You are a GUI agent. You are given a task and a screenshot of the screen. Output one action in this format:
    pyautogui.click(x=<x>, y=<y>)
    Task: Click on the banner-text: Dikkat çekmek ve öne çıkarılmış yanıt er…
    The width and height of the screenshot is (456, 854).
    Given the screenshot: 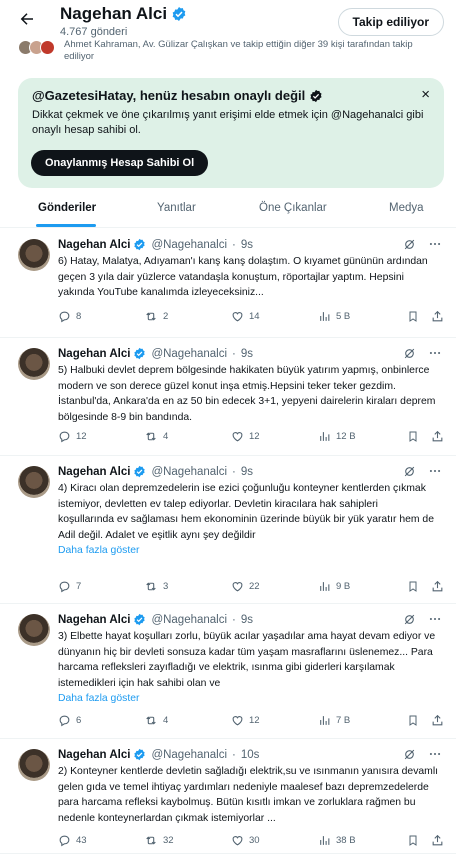 What is the action you would take?
    pyautogui.click(x=228, y=122)
    